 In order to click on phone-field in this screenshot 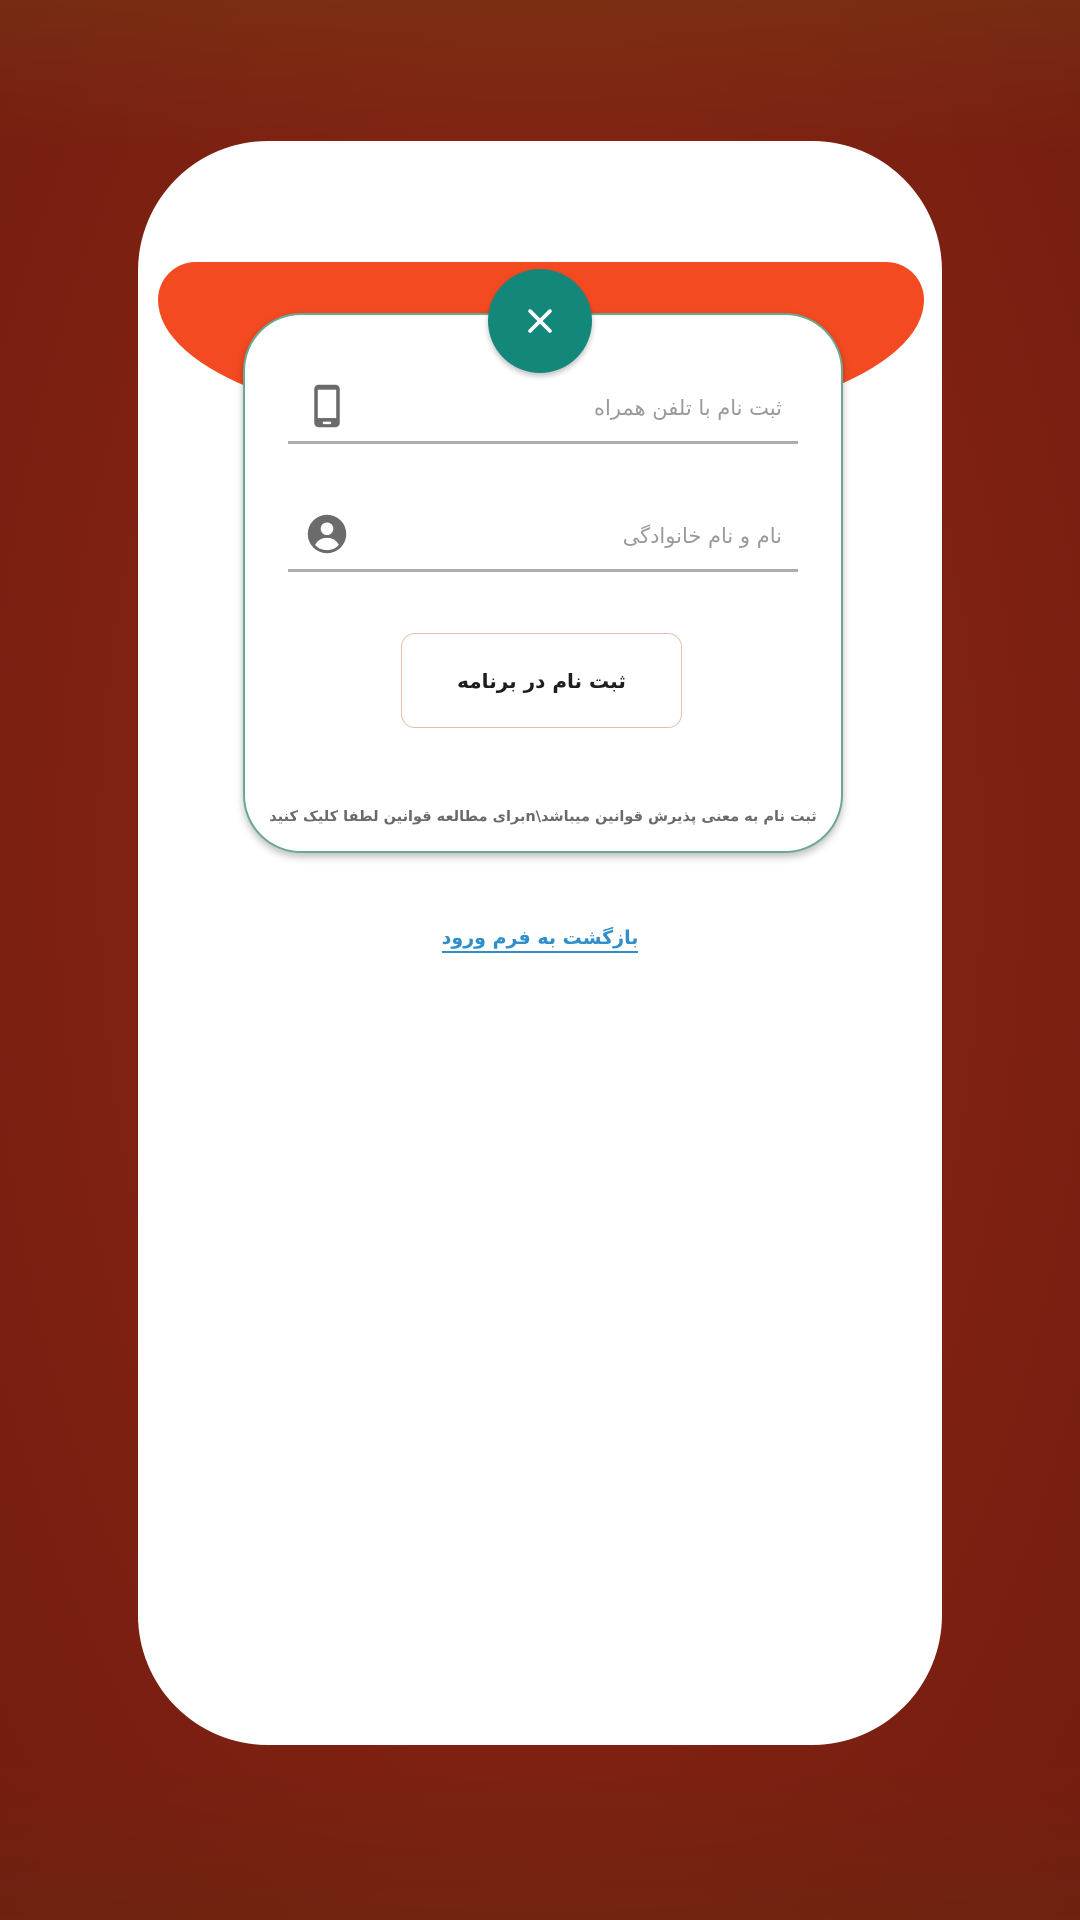, I will do `click(543, 411)`.